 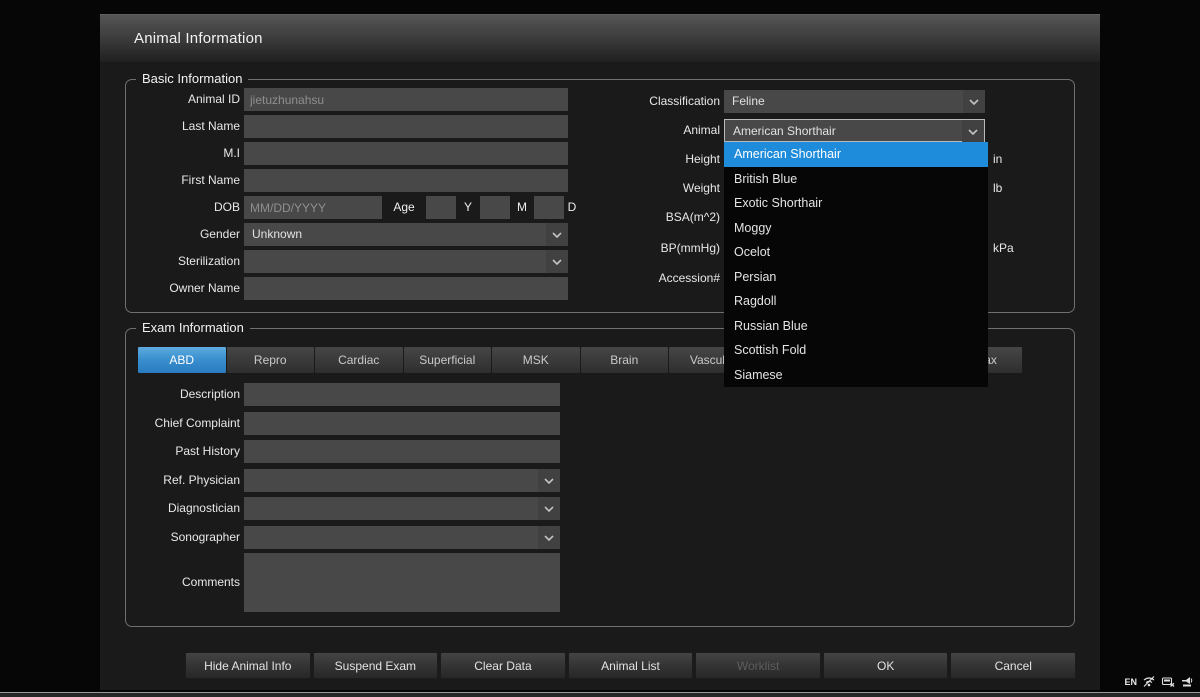 I want to click on height-label: Height, so click(x=702, y=159).